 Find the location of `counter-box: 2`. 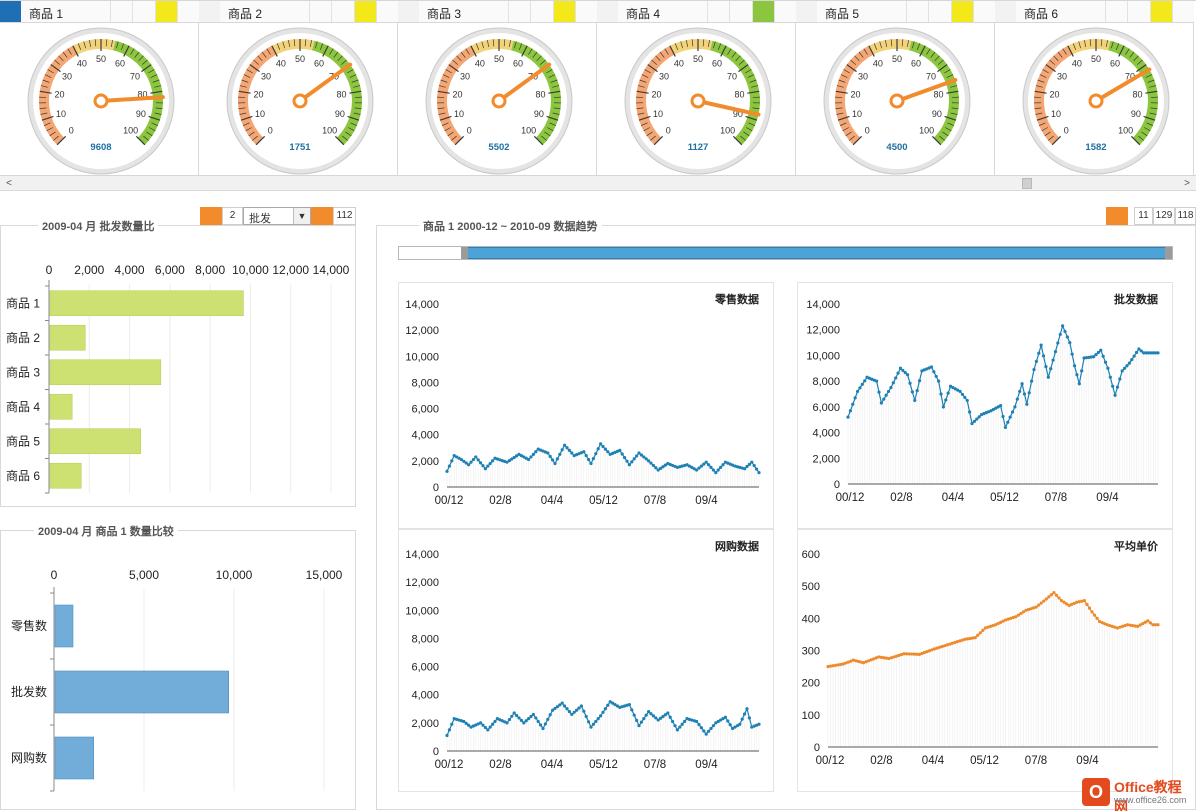

counter-box: 2 is located at coordinates (232, 216).